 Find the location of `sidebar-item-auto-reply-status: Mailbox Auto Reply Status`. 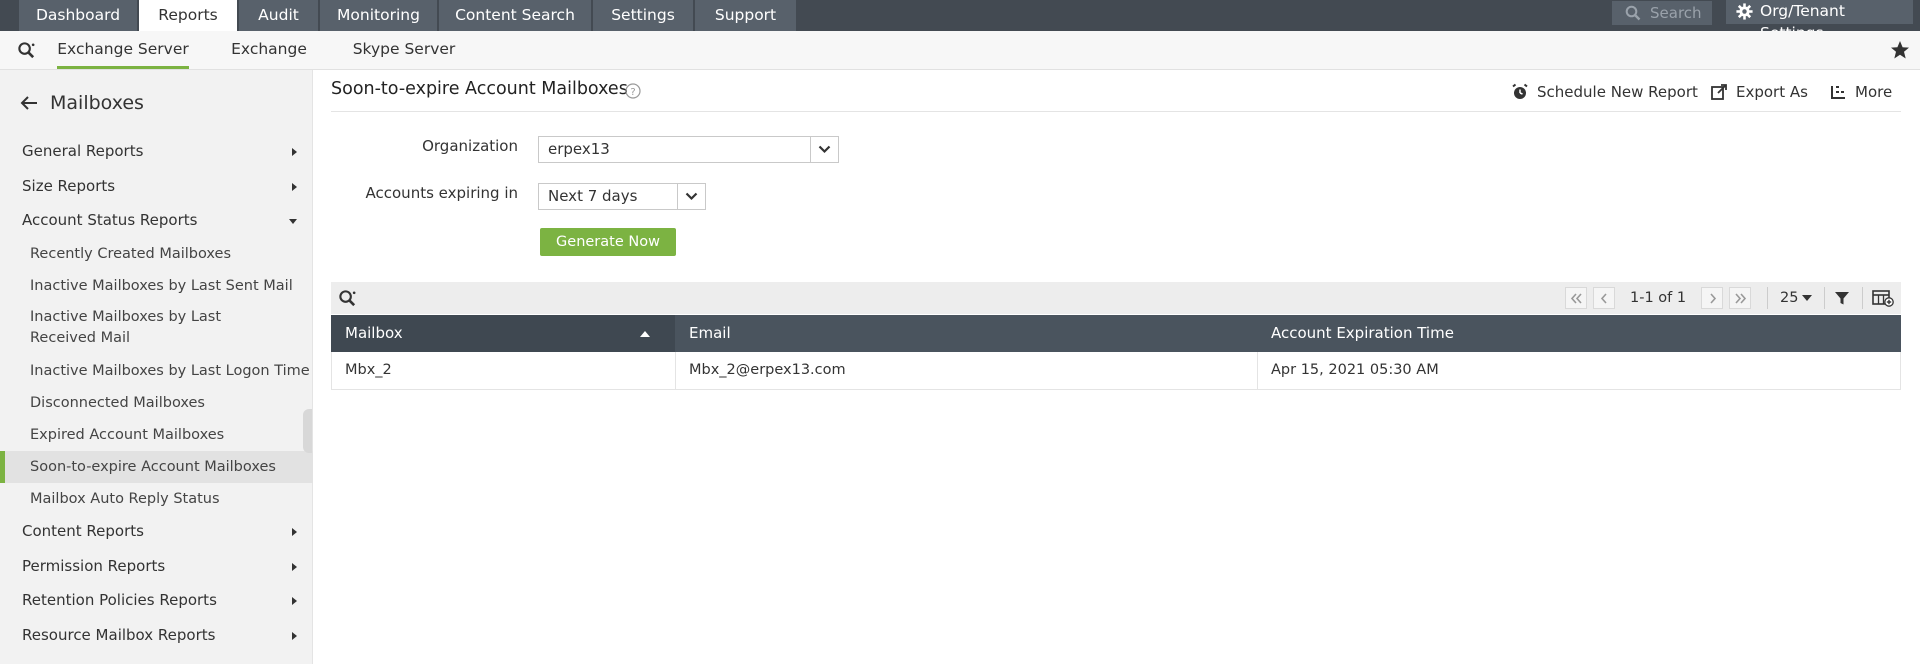

sidebar-item-auto-reply-status: Mailbox Auto Reply Status is located at coordinates (156, 499).